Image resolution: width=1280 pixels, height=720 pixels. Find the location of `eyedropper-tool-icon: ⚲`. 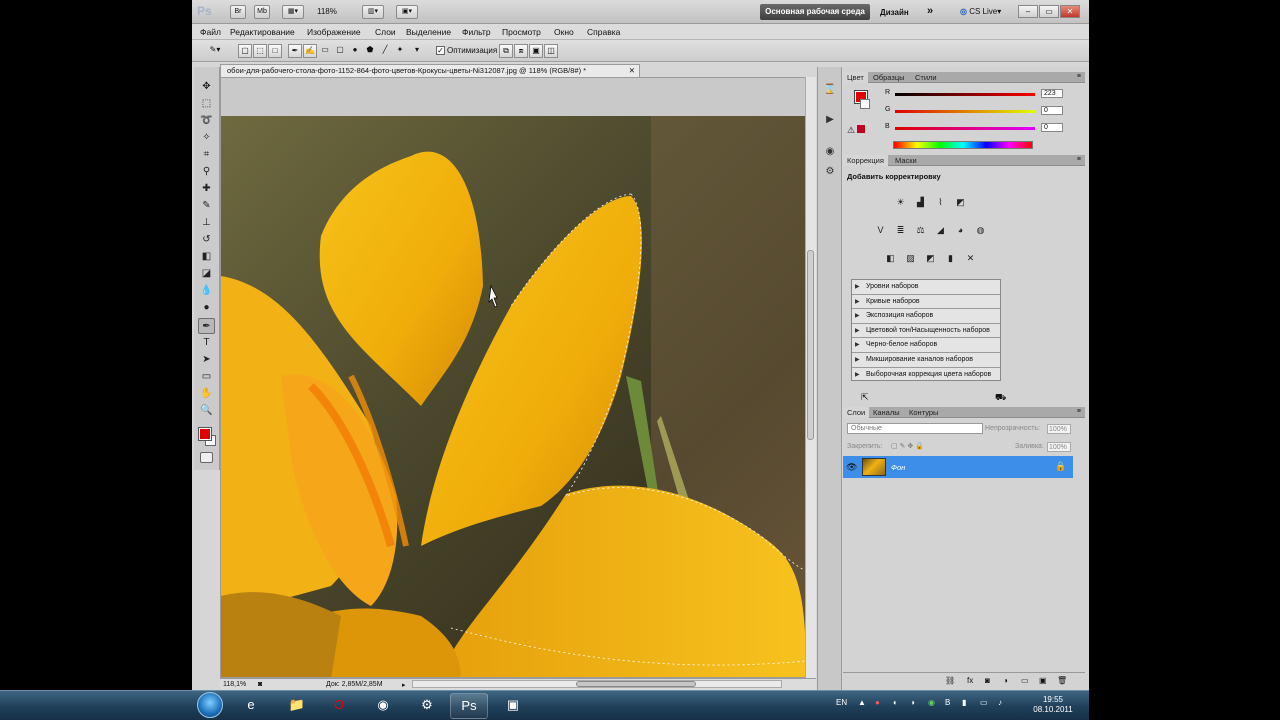

eyedropper-tool-icon: ⚲ is located at coordinates (206, 172).